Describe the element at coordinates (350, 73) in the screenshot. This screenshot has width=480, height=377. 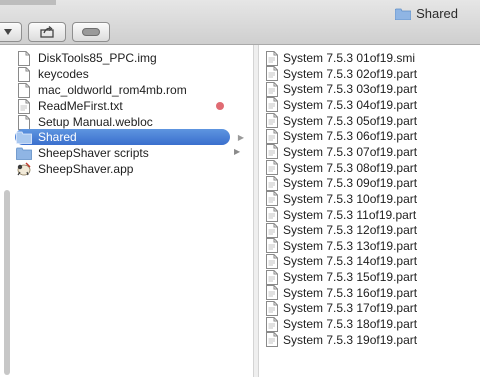
I see `list-item-label: System 7.5.3 02of19.part` at that location.